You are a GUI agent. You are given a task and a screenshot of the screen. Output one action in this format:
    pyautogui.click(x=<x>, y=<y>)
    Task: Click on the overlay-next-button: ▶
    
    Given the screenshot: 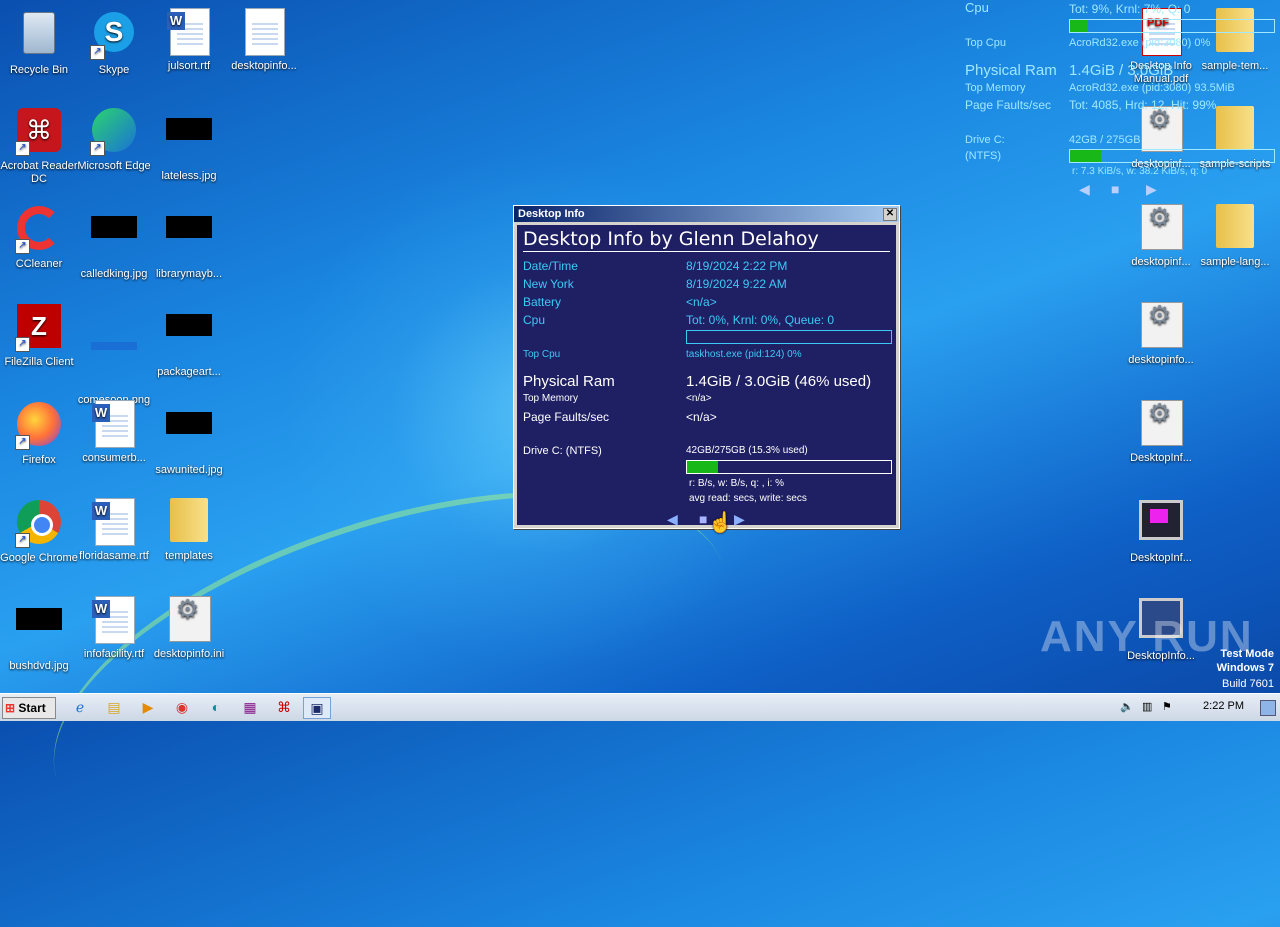 What is the action you would take?
    pyautogui.click(x=1151, y=189)
    